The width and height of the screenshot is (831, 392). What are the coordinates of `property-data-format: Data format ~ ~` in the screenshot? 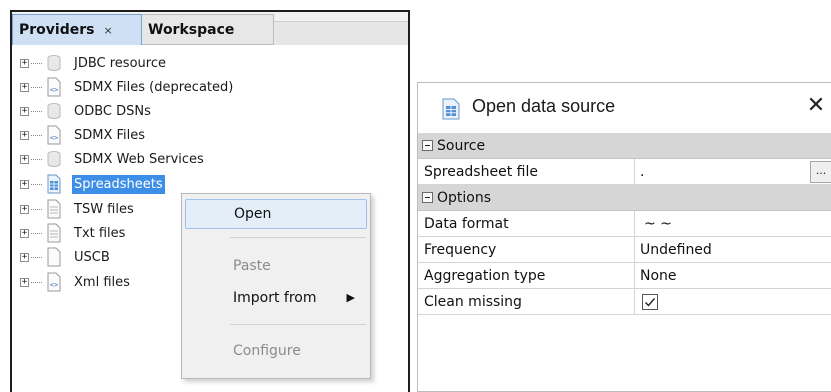 It's located at (624, 224).